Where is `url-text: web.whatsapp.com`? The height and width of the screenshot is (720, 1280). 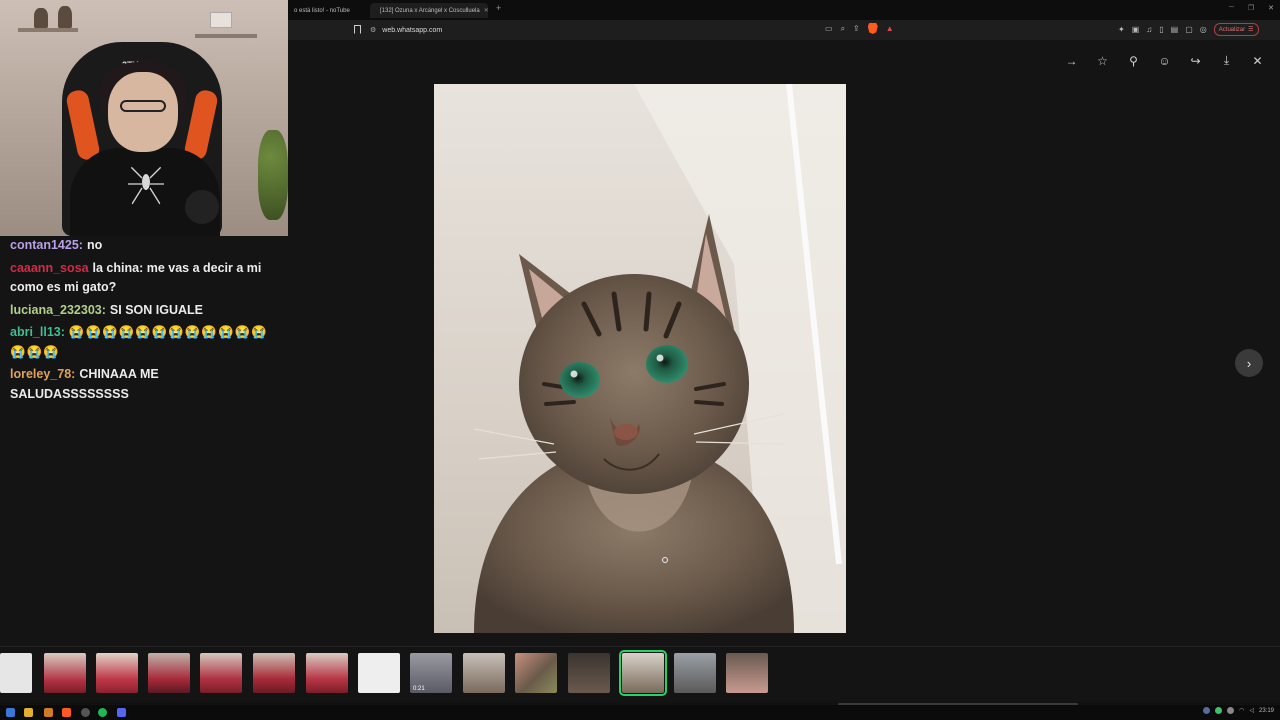 url-text: web.whatsapp.com is located at coordinates (412, 30).